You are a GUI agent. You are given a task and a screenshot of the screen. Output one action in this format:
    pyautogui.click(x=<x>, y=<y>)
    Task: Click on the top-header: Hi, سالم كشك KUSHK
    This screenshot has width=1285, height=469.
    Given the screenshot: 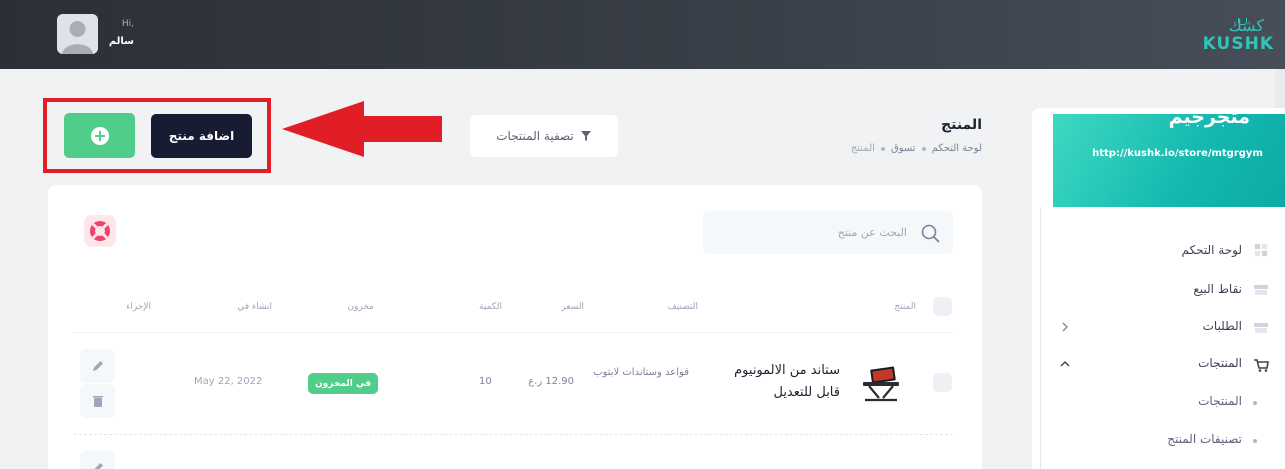 What is the action you would take?
    pyautogui.click(x=642, y=34)
    